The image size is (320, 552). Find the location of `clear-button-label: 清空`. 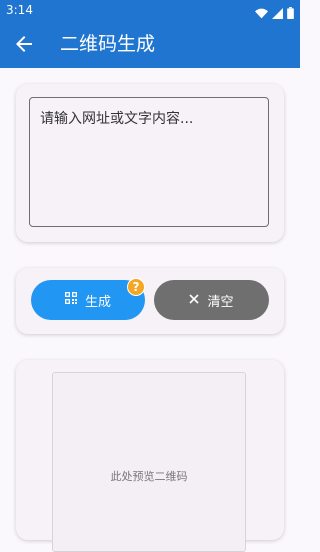

clear-button-label: 清空 is located at coordinates (220, 302).